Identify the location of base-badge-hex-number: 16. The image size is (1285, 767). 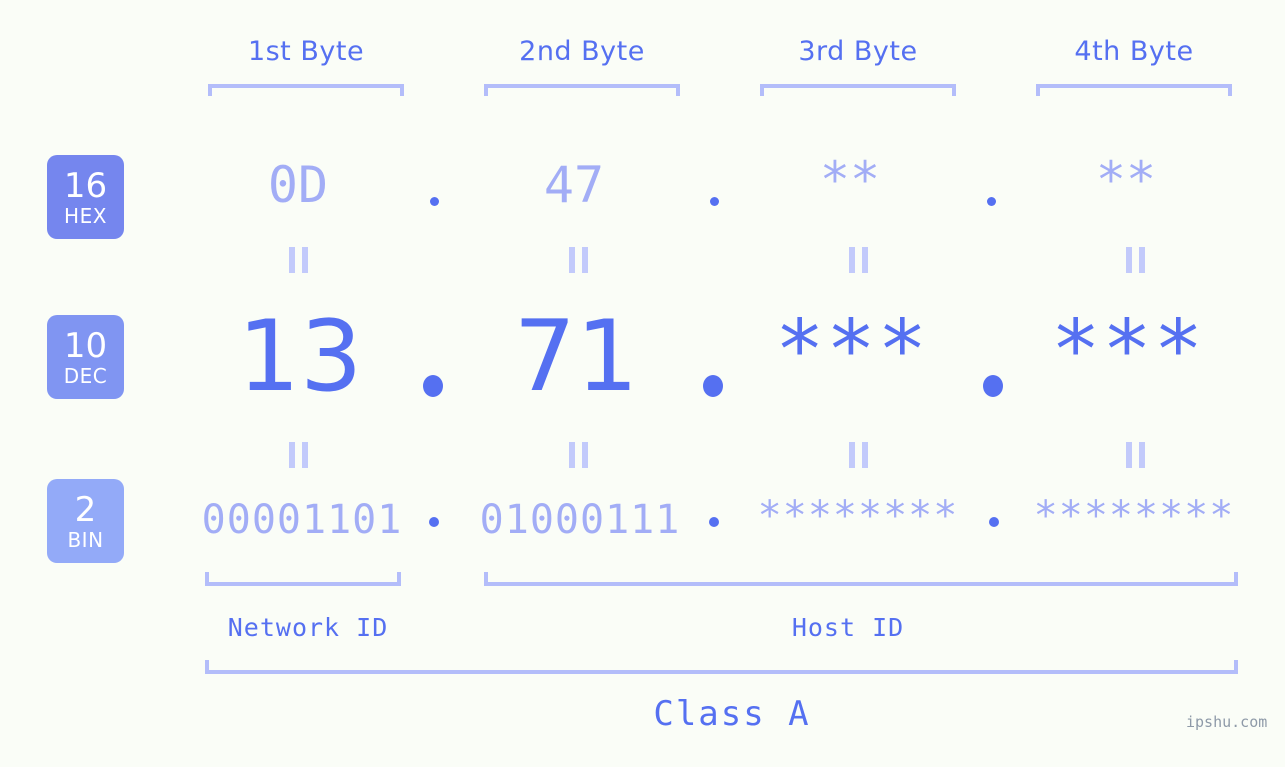
(85, 185).